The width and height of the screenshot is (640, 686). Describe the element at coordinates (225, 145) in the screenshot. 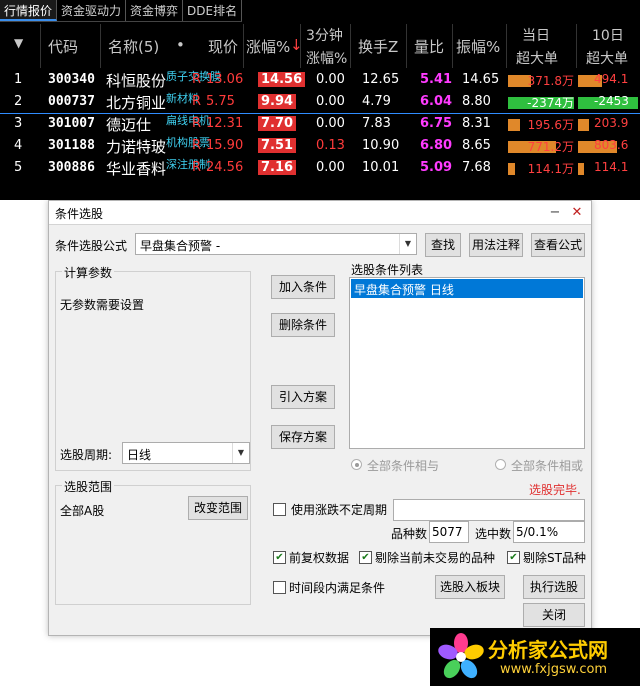

I see `cell-price: 15.90` at that location.